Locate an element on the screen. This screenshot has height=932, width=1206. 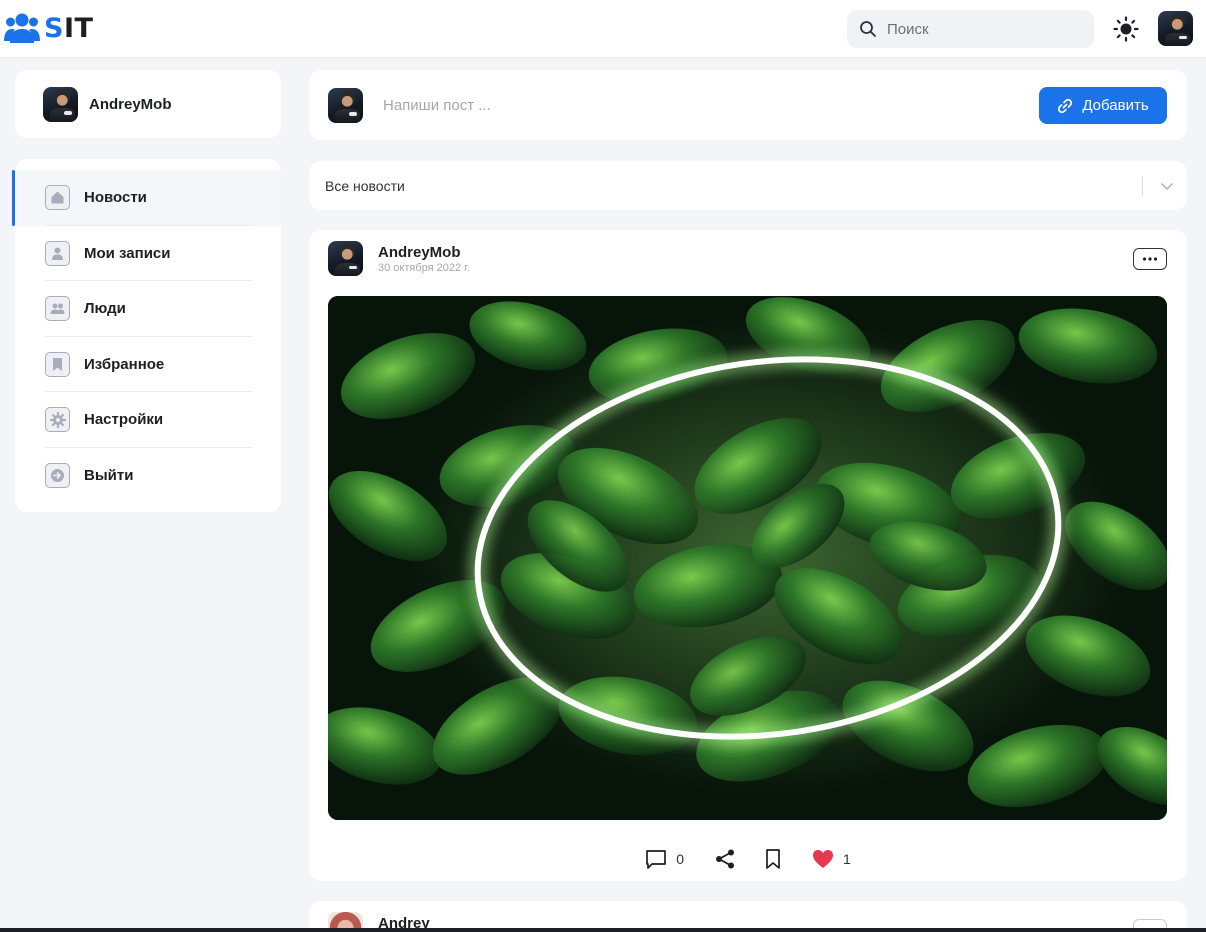
post-menu-button is located at coordinates (1150, 259).